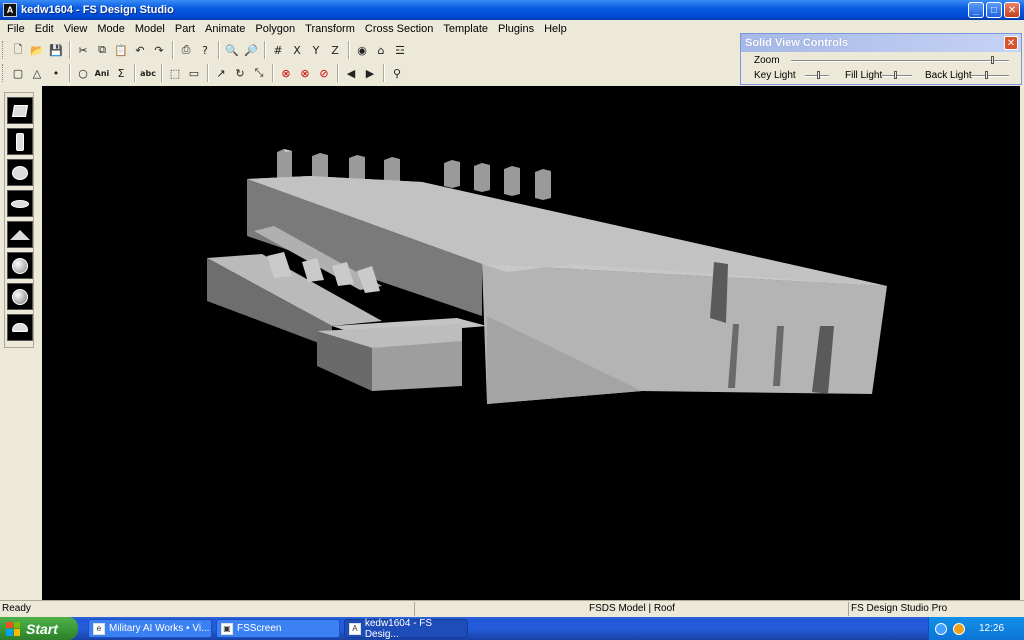 The width and height of the screenshot is (1024, 640). What do you see at coordinates (297, 50) in the screenshot?
I see `align-x-icon: X` at bounding box center [297, 50].